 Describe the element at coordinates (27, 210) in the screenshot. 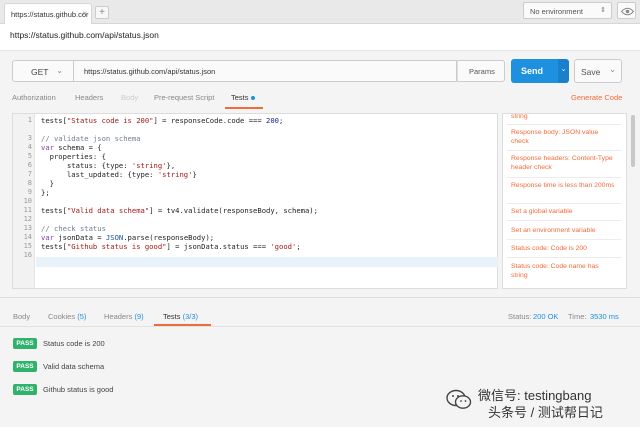

I see `line-number: 11` at that location.